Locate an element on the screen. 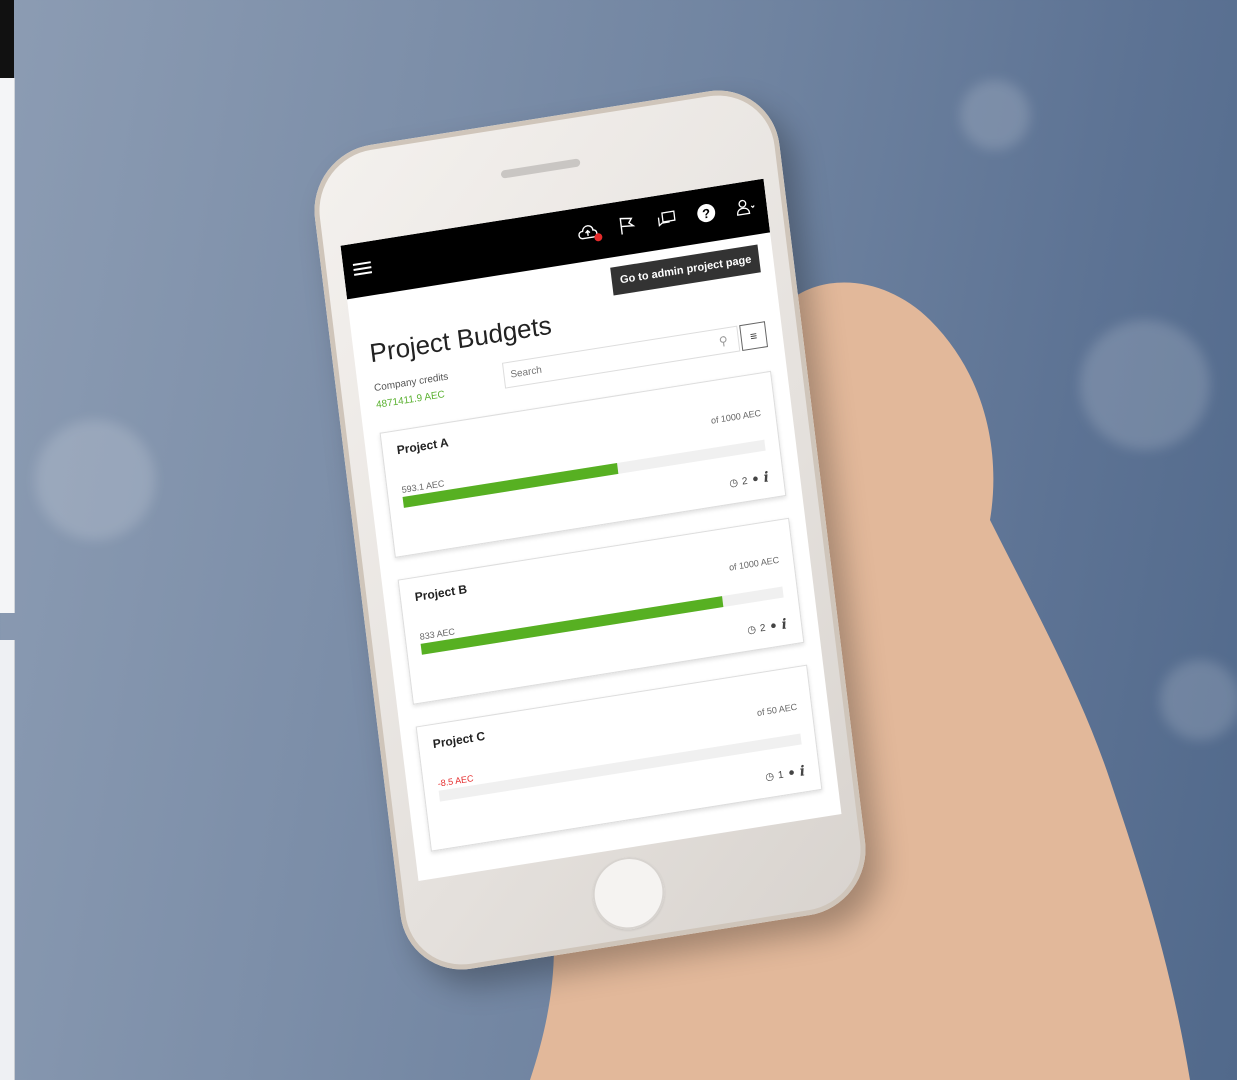 The height and width of the screenshot is (1080, 1237). help-circle: ? is located at coordinates (706, 213).